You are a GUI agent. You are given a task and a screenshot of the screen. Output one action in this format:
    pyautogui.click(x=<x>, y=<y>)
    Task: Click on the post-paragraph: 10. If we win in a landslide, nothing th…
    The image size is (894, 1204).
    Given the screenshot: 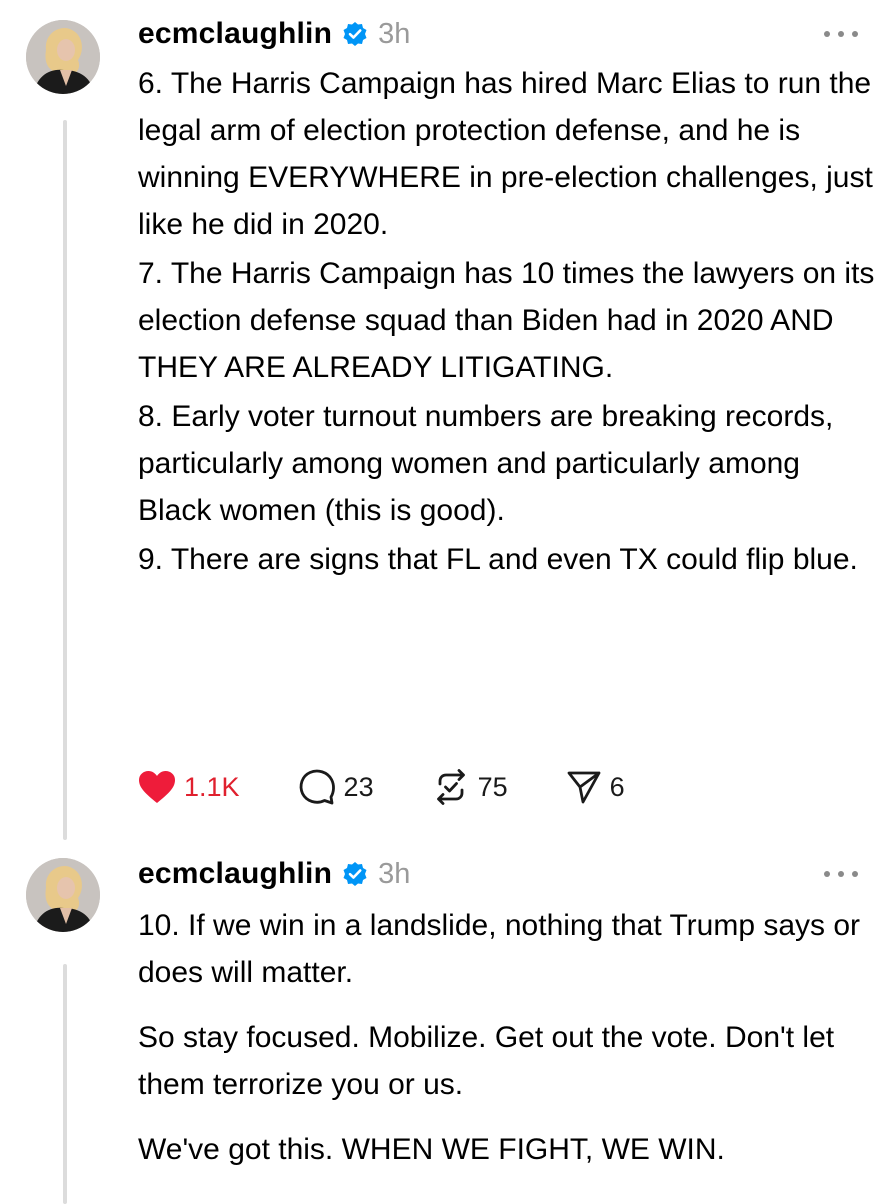 What is the action you would take?
    pyautogui.click(x=499, y=949)
    